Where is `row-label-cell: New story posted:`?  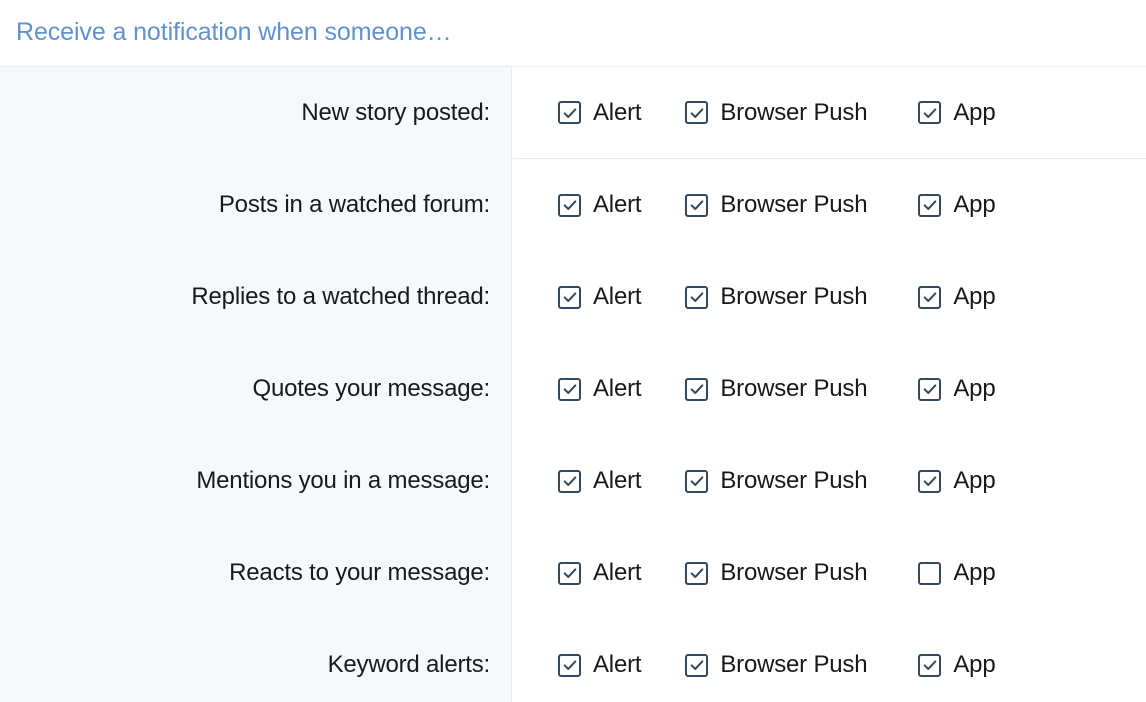
row-label-cell: New story posted: is located at coordinates (256, 113).